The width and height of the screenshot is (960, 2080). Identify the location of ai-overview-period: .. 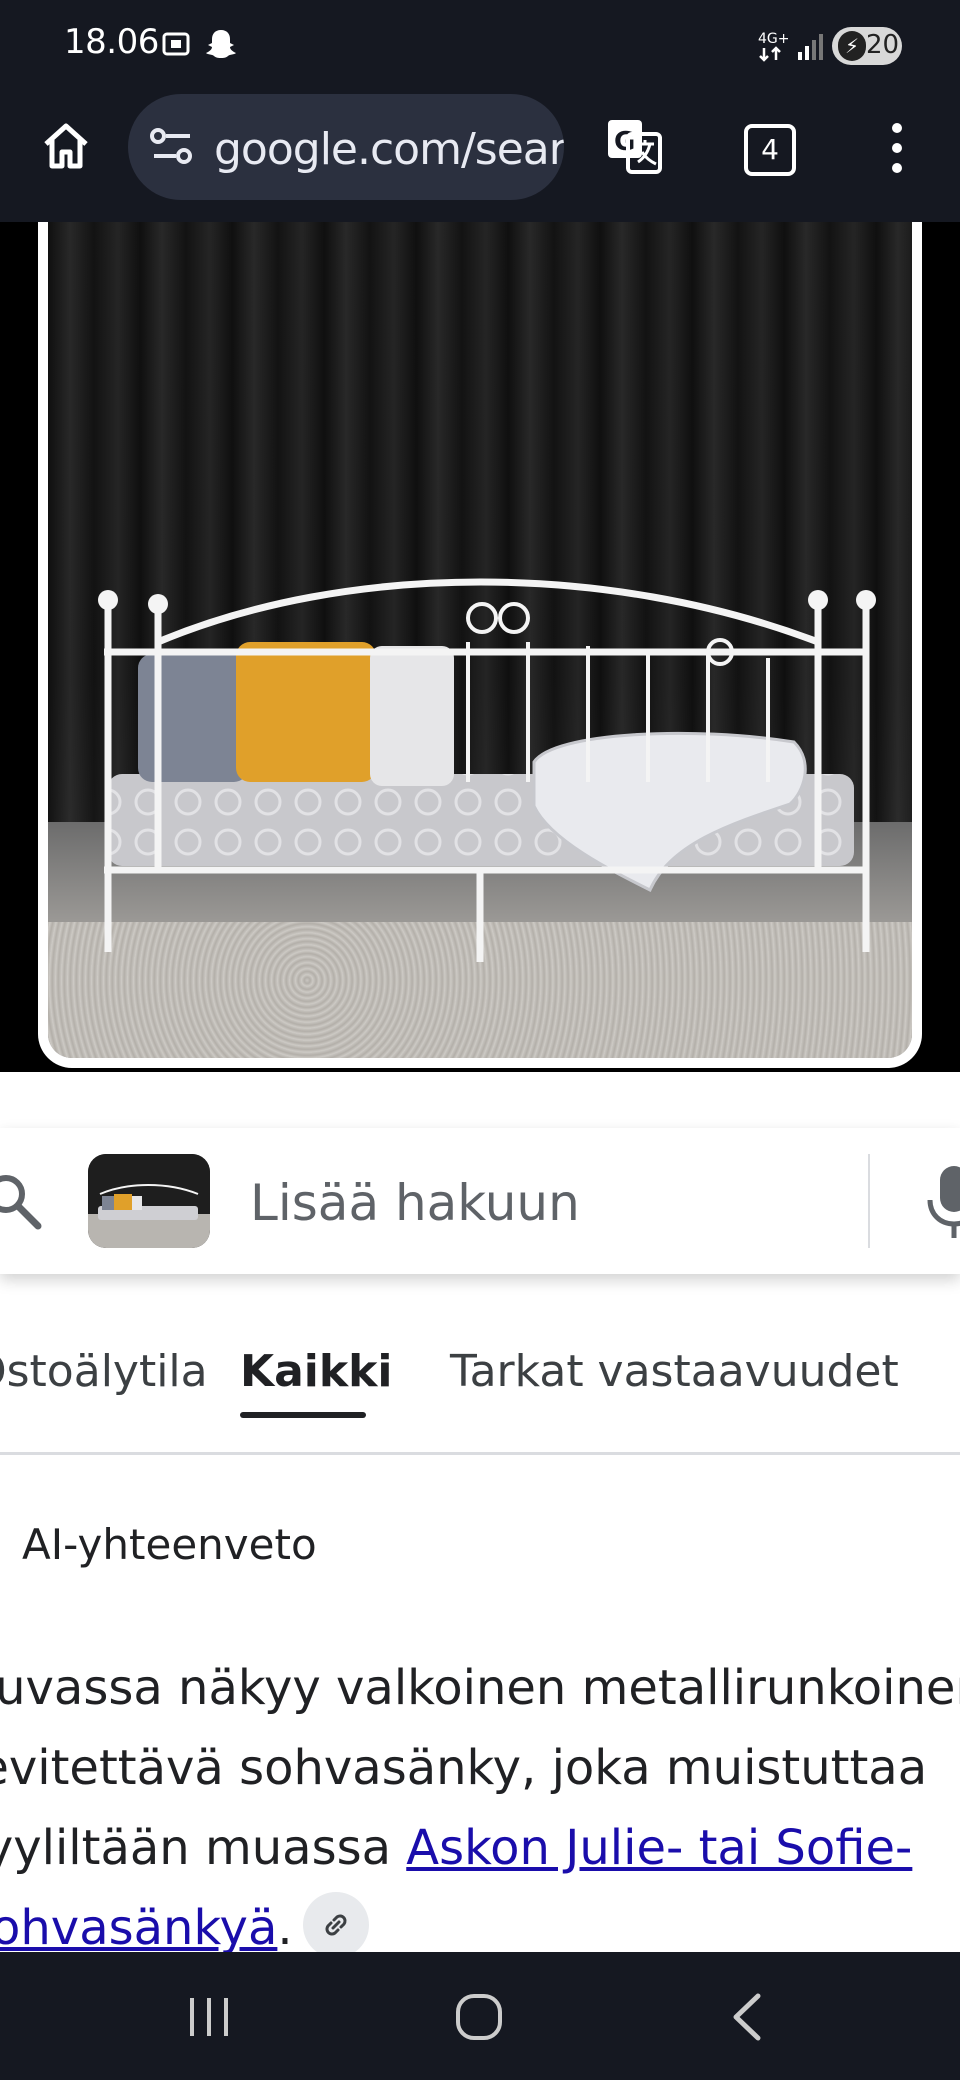
(285, 1928).